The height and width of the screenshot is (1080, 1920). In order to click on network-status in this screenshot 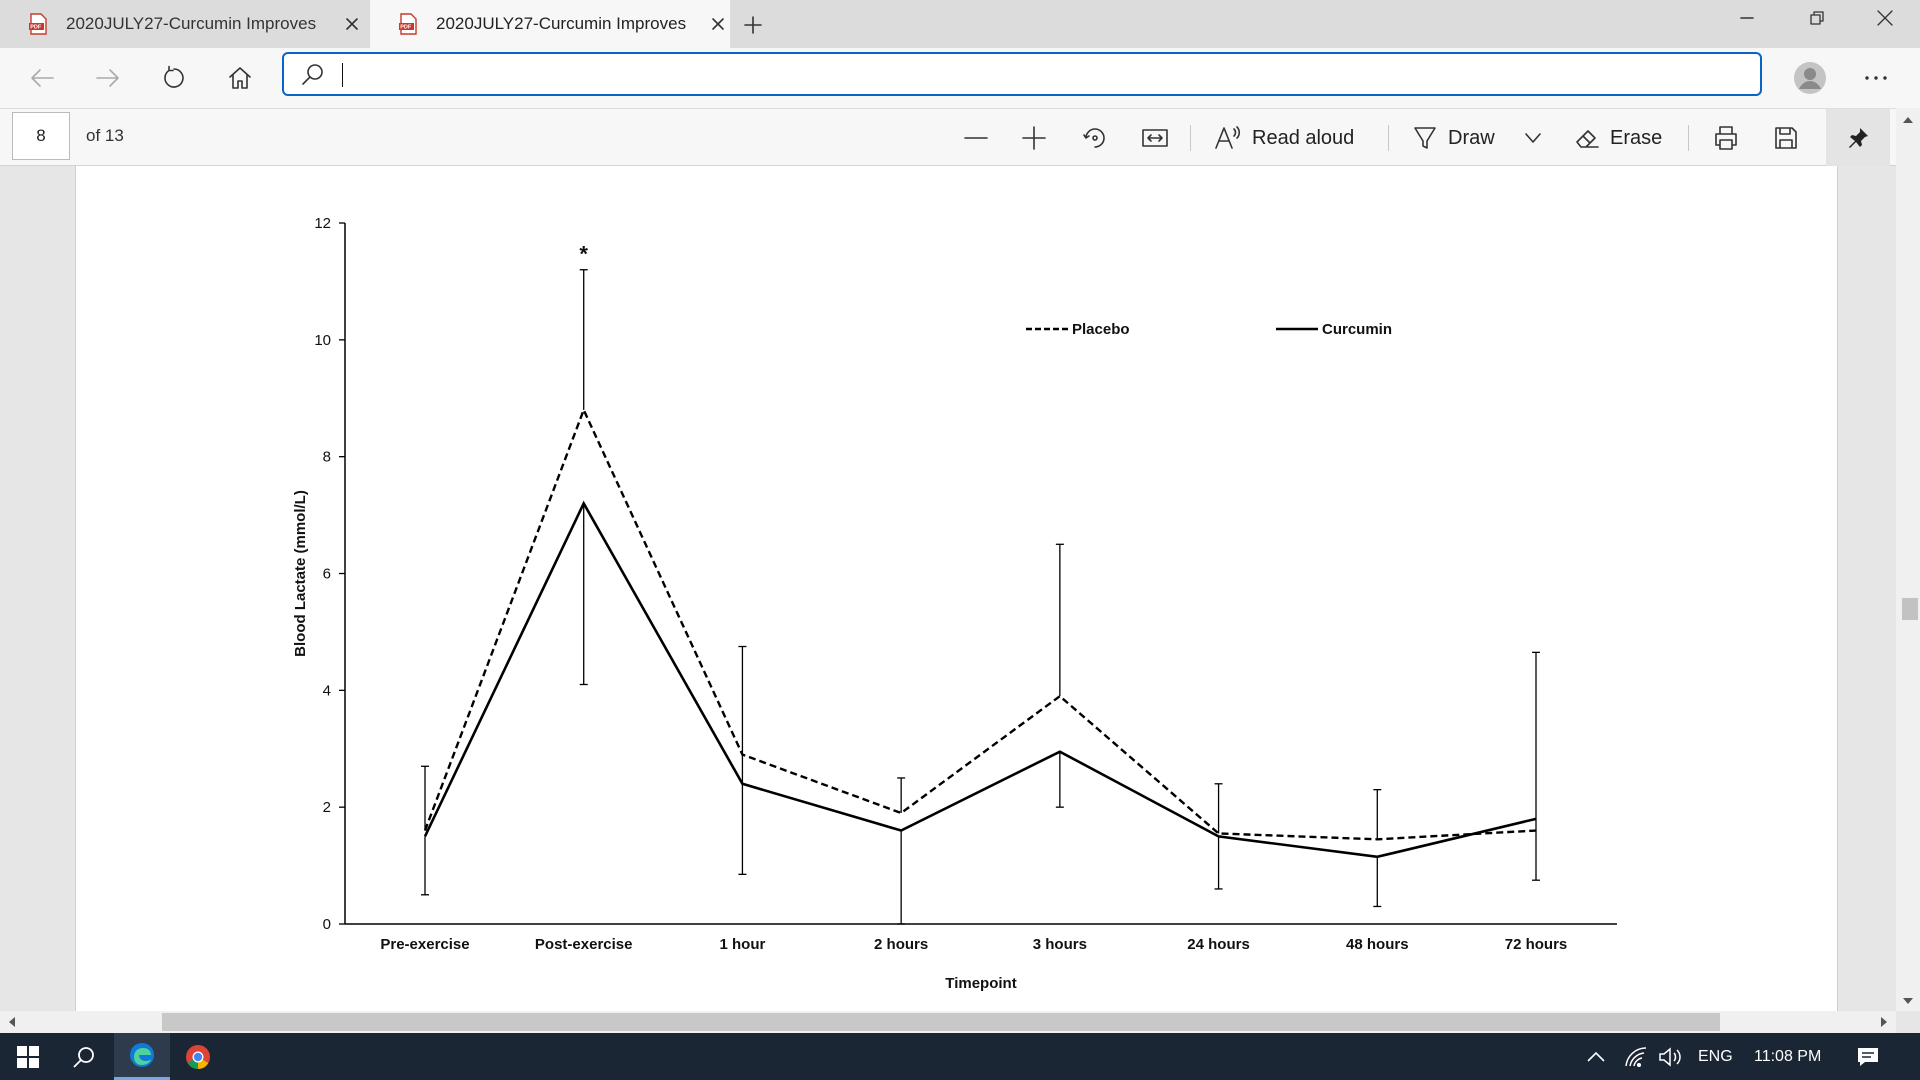, I will do `click(1636, 1056)`.